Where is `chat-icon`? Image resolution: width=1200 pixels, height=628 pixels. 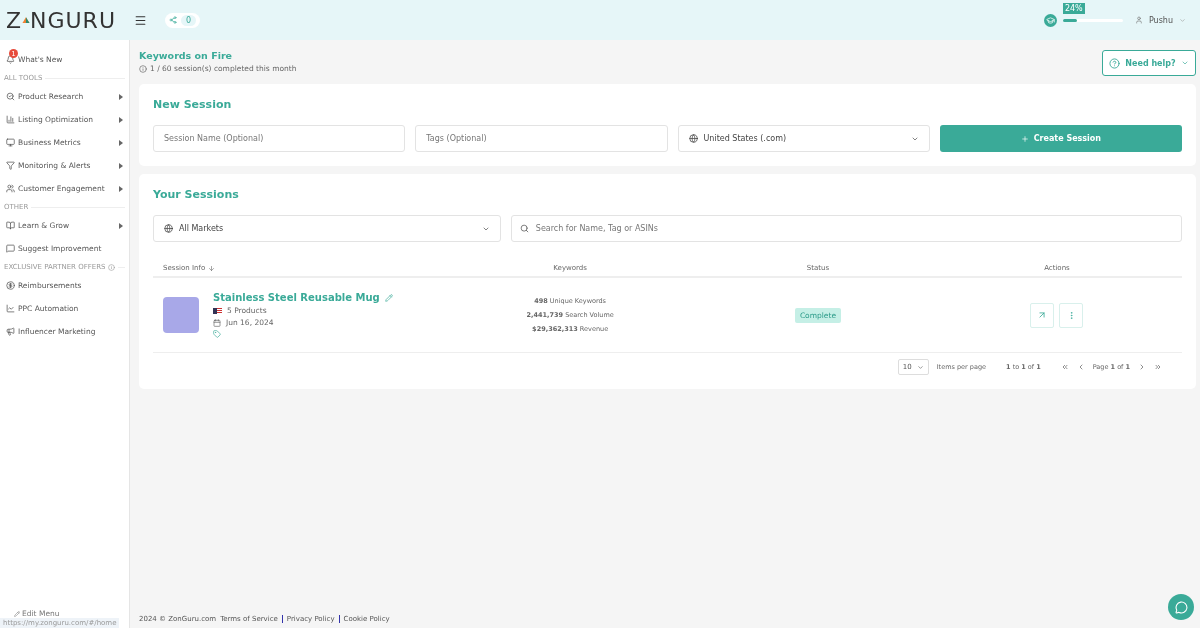
chat-icon is located at coordinates (1181, 607).